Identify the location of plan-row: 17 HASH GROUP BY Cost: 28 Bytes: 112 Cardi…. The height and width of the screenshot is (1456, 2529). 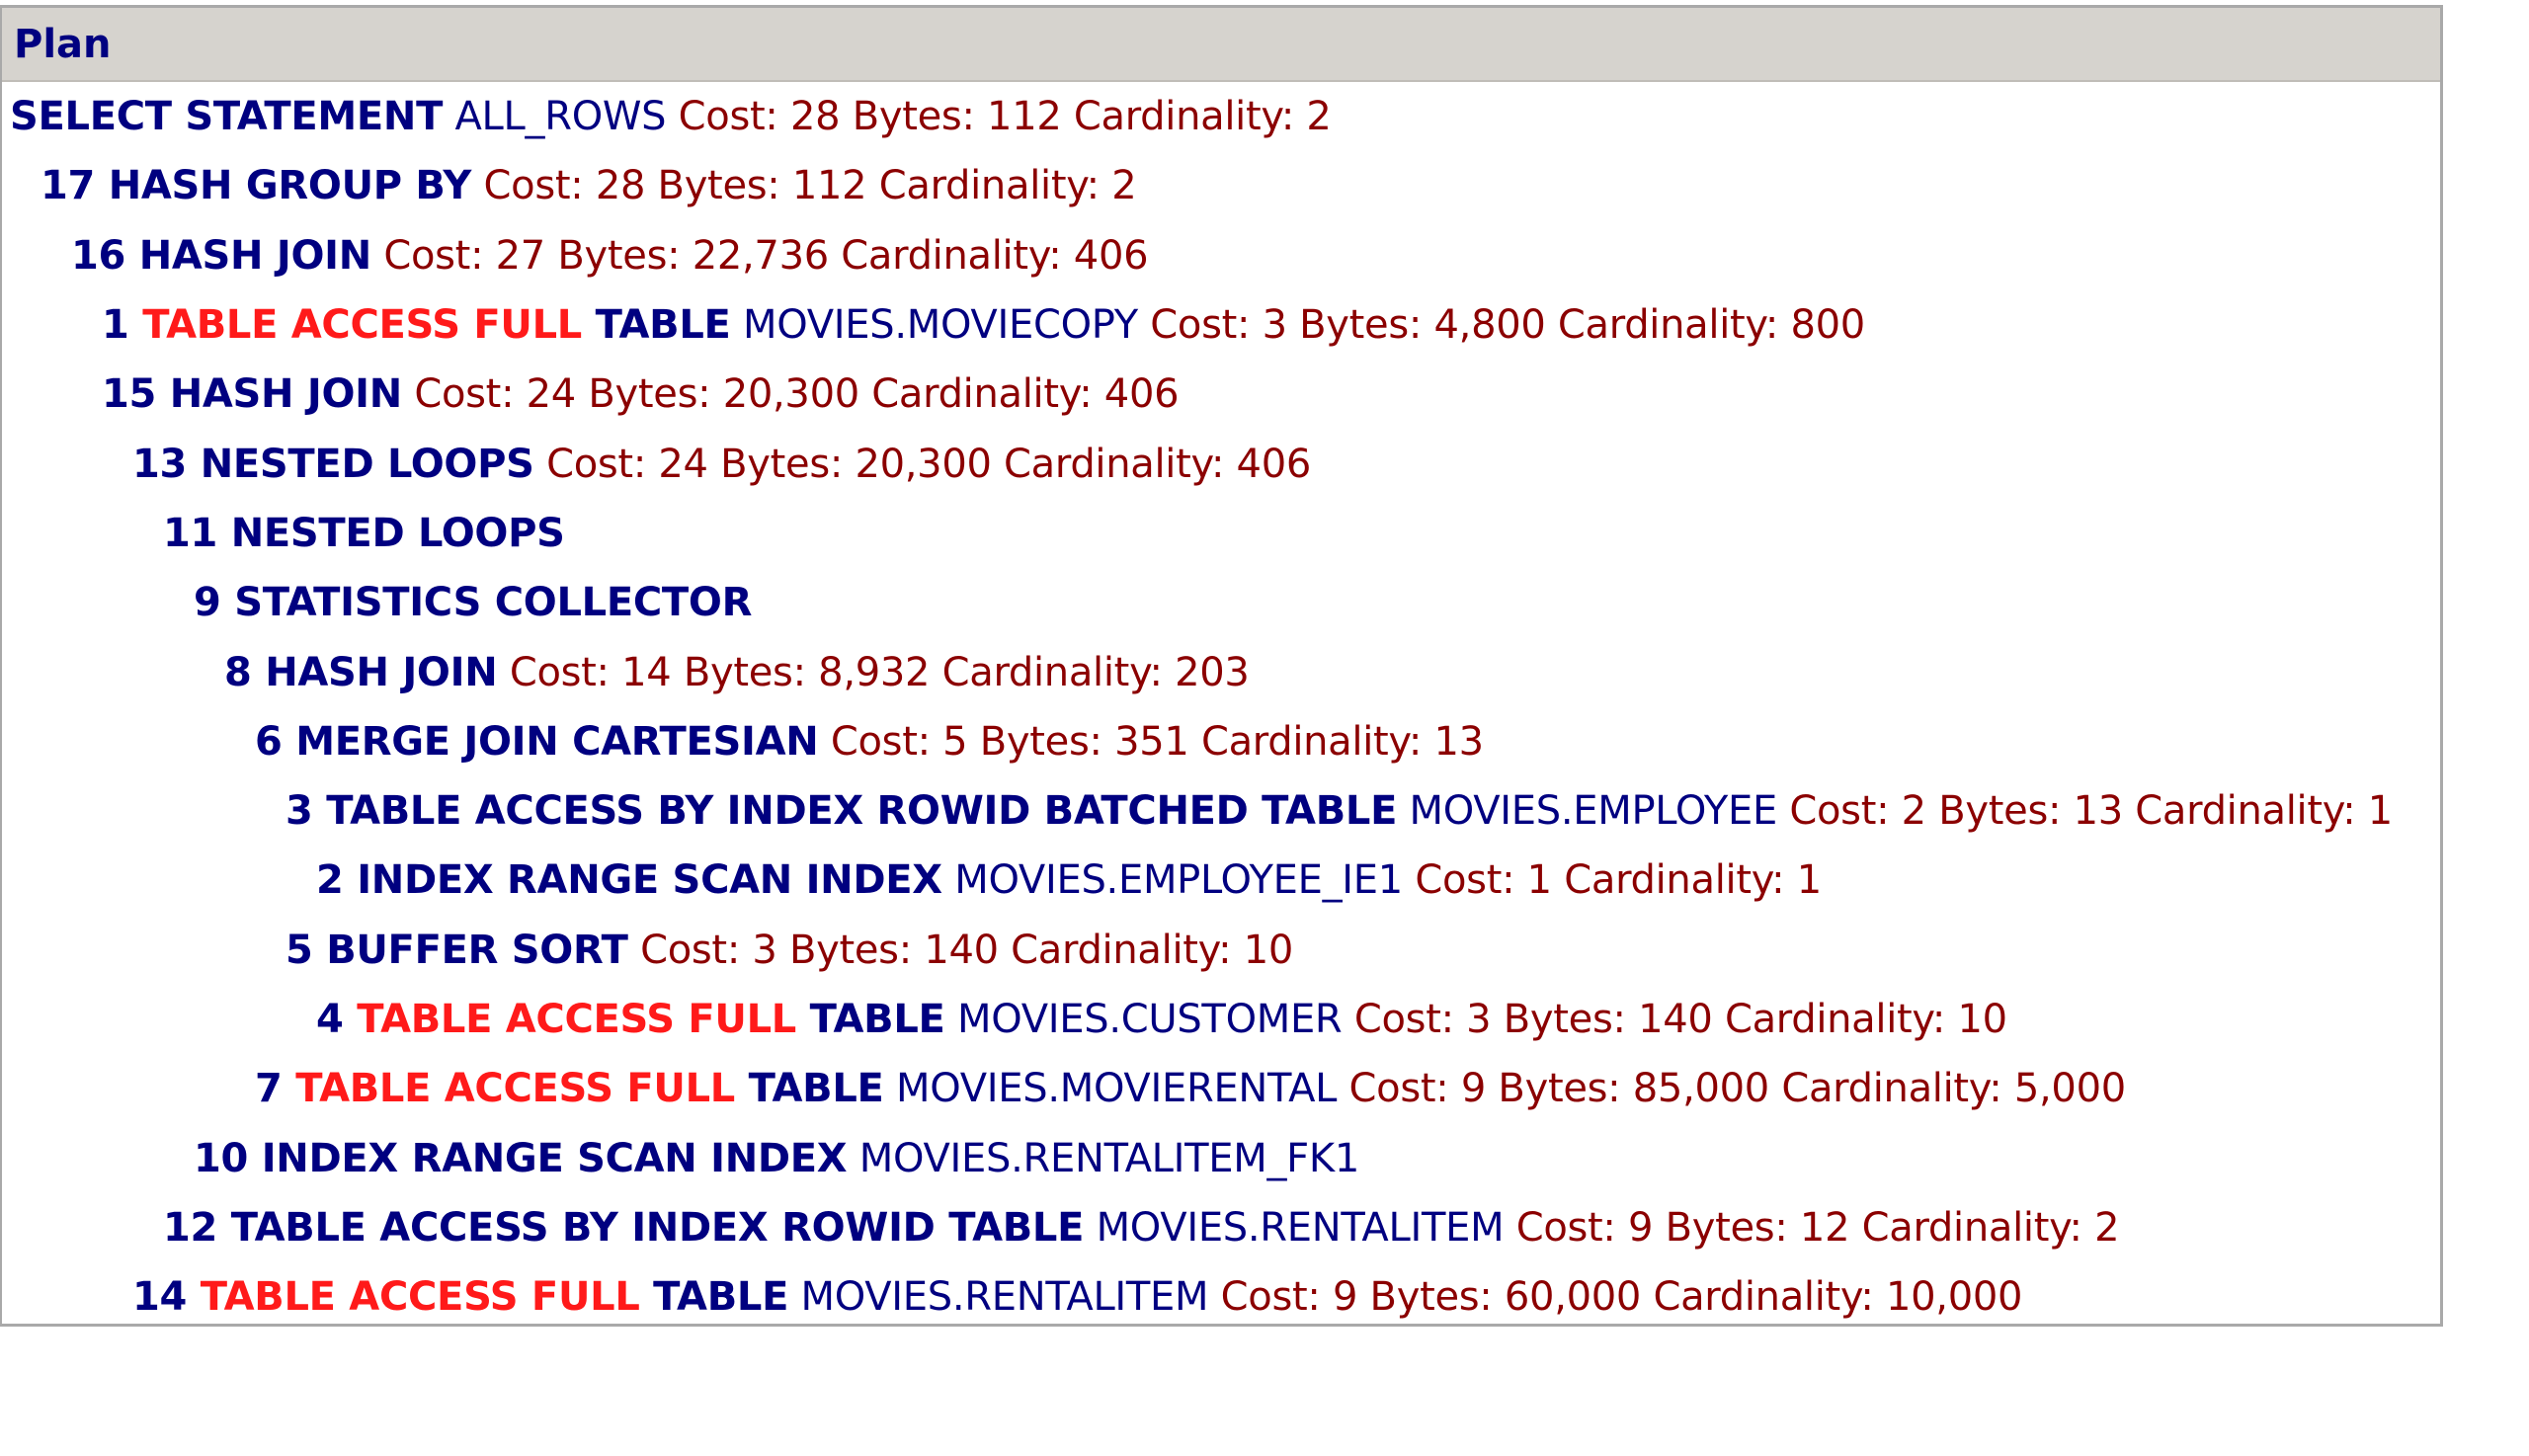
(1221, 185).